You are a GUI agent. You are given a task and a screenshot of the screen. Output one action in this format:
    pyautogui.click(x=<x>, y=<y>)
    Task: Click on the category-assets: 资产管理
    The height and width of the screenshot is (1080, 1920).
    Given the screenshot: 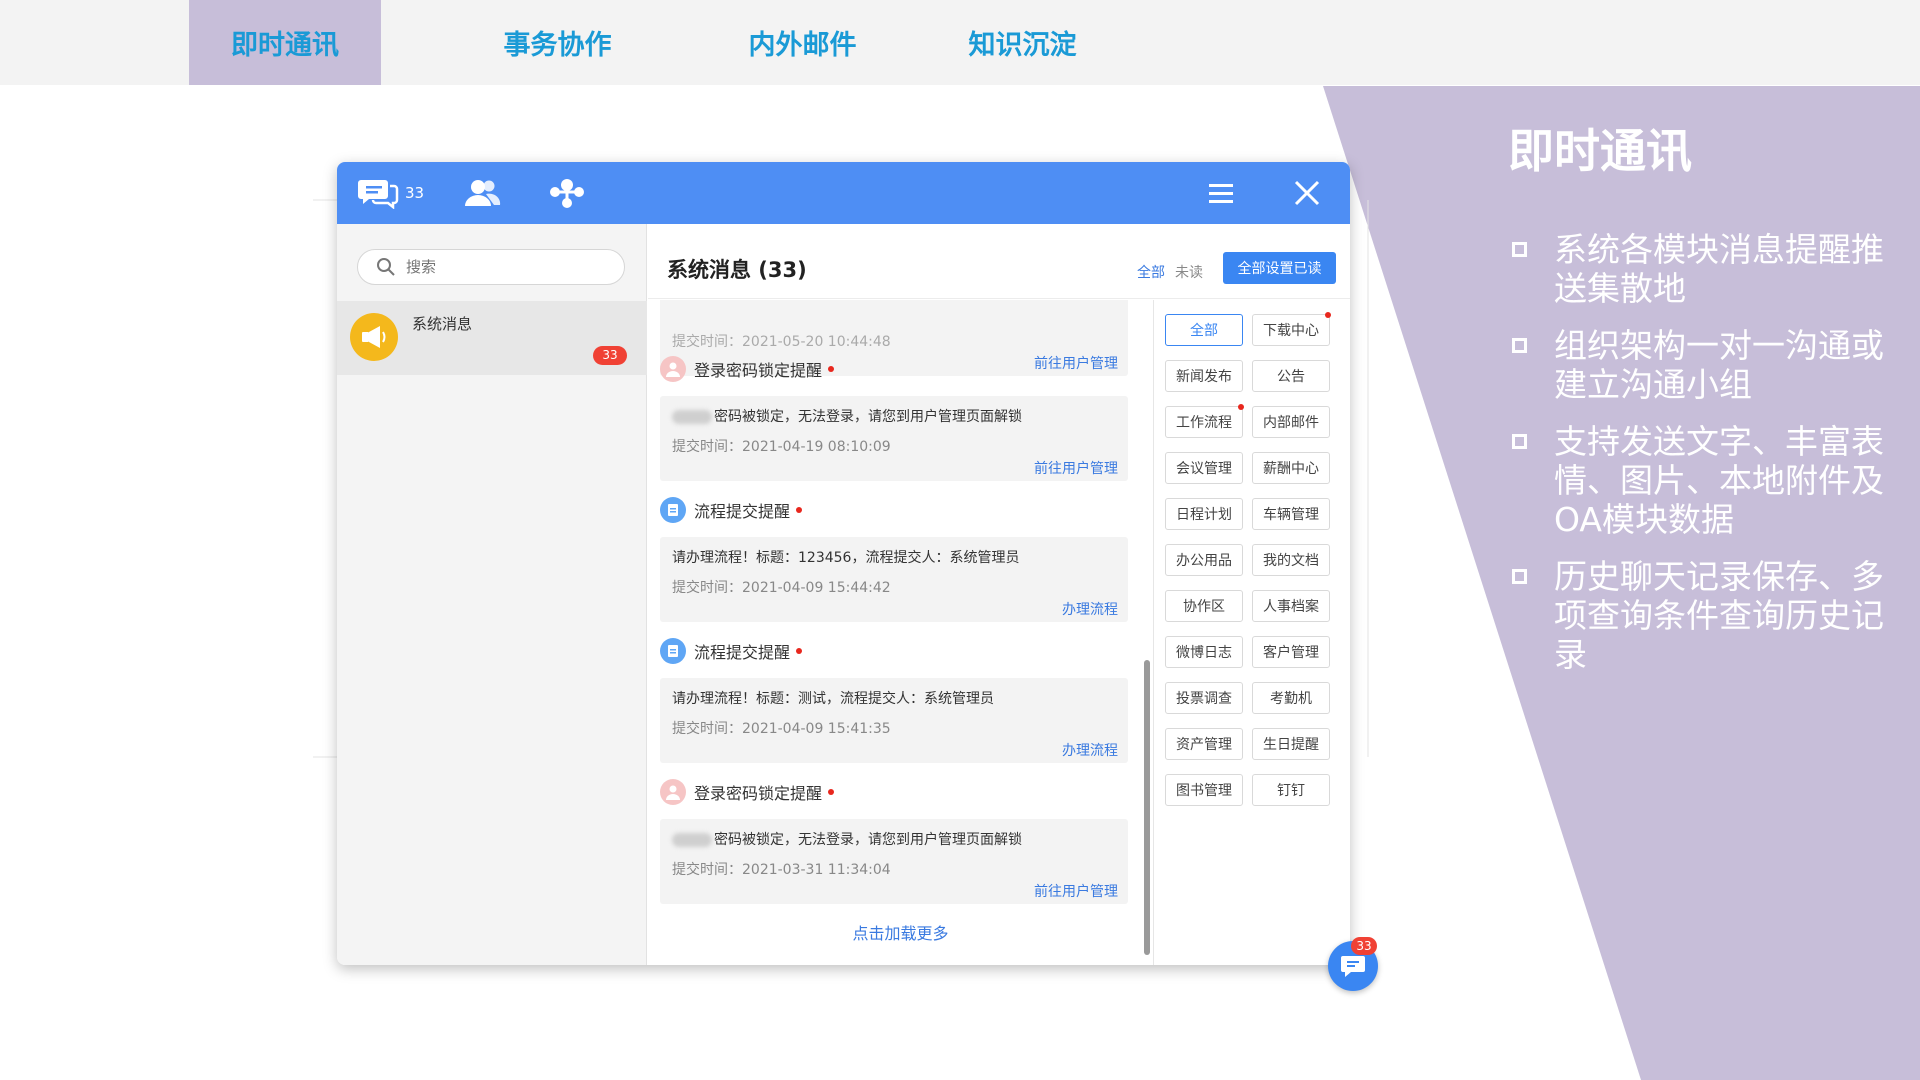 What is the action you would take?
    pyautogui.click(x=1204, y=744)
    